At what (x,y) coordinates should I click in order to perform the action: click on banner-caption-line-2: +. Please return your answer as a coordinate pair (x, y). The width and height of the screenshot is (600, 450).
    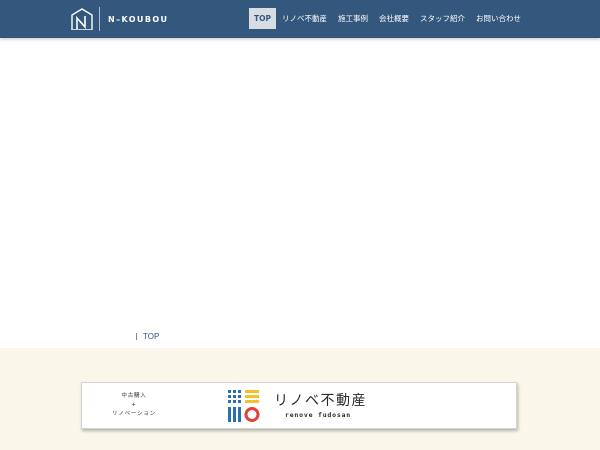
    Looking at the image, I should click on (134, 405).